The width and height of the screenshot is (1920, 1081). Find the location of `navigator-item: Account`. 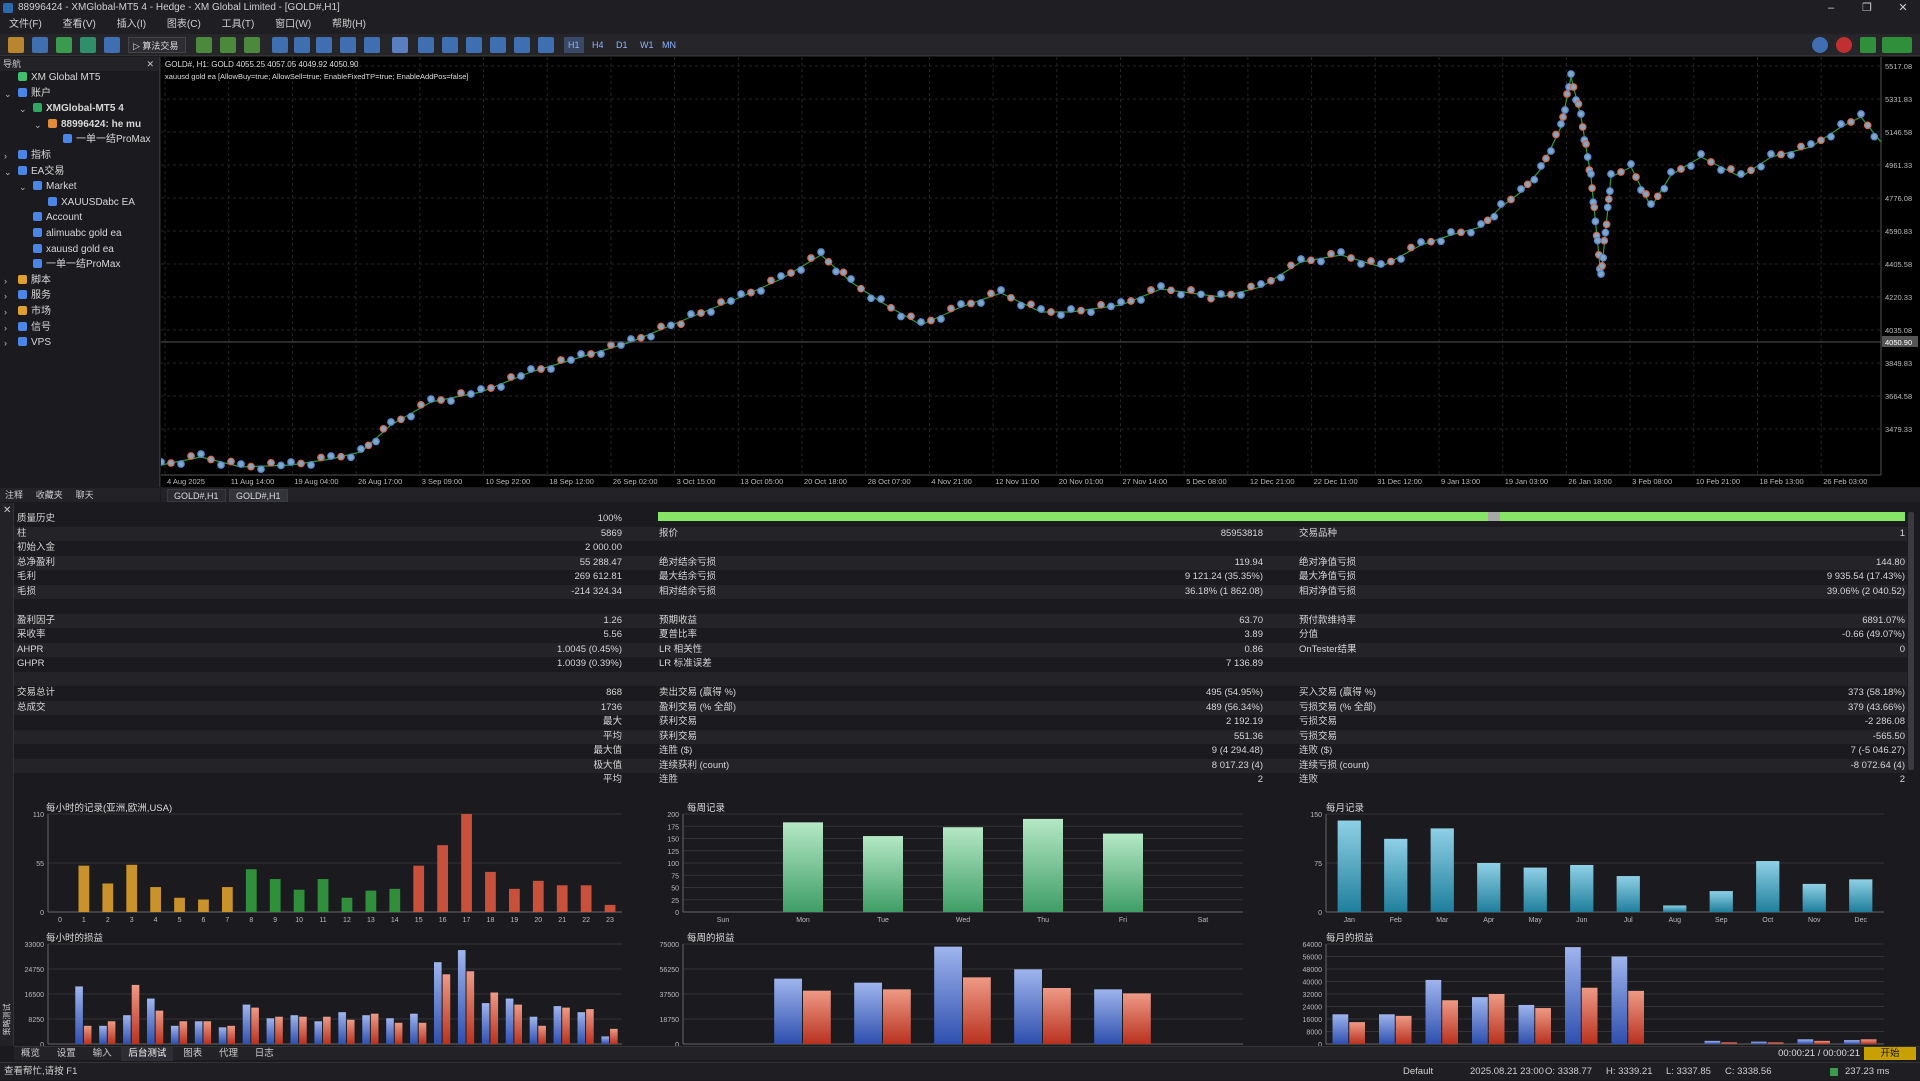

navigator-item: Account is located at coordinates (57, 218).